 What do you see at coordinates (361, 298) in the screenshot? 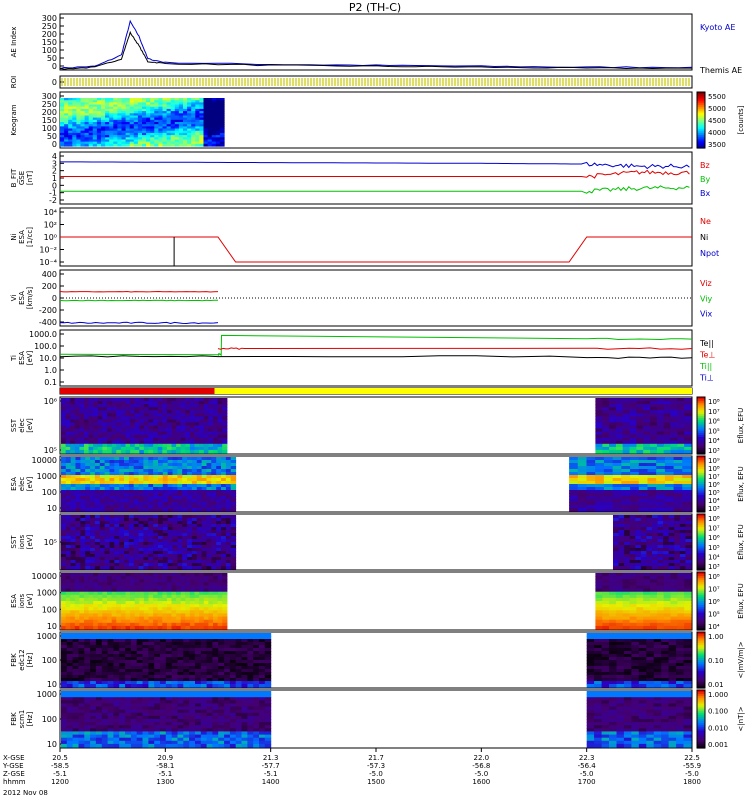
I see `panel-velocity: 4002000-200-400Vi ESA [km/s]VizViyVix` at bounding box center [361, 298].